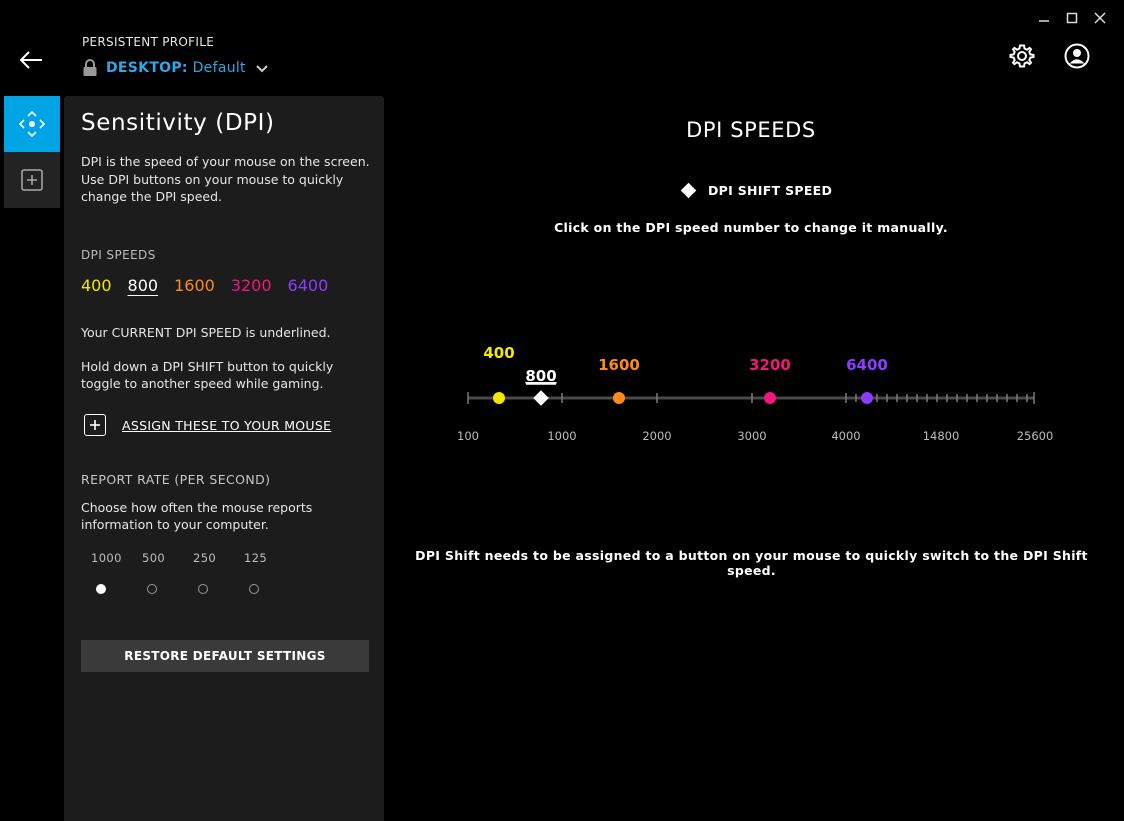  Describe the element at coordinates (1022, 56) in the screenshot. I see `gear-icon` at that location.